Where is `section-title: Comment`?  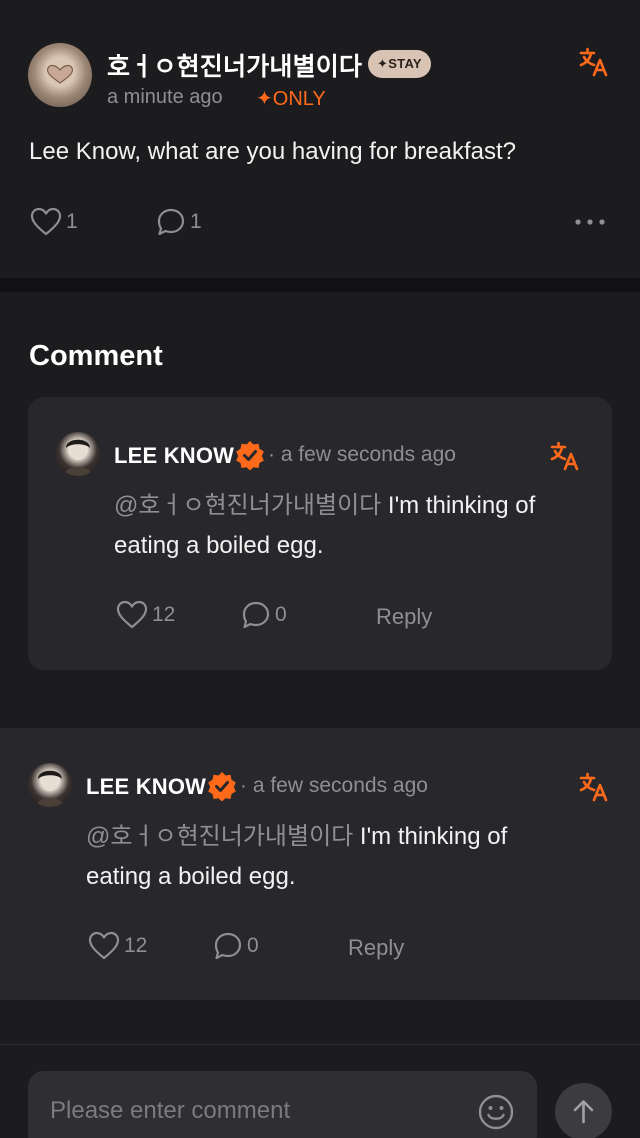 section-title: Comment is located at coordinates (96, 356).